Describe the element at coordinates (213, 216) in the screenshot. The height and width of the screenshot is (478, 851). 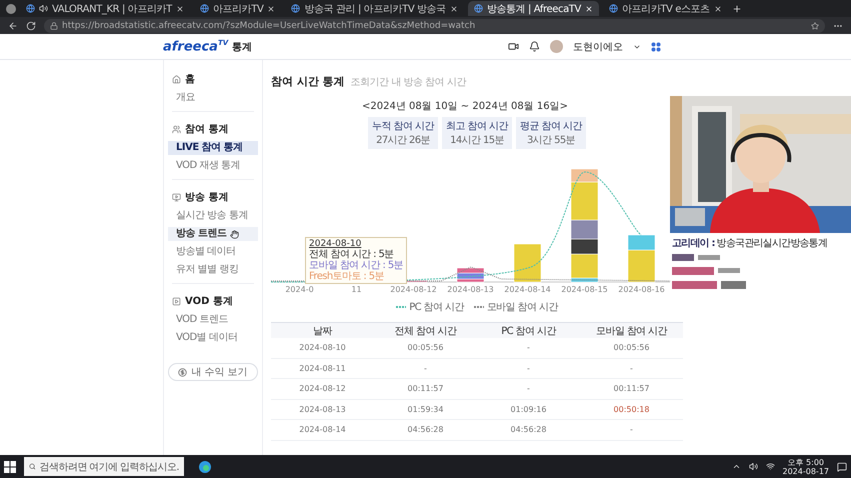
I see `sidebar-item: 실시간 방송 통계` at that location.